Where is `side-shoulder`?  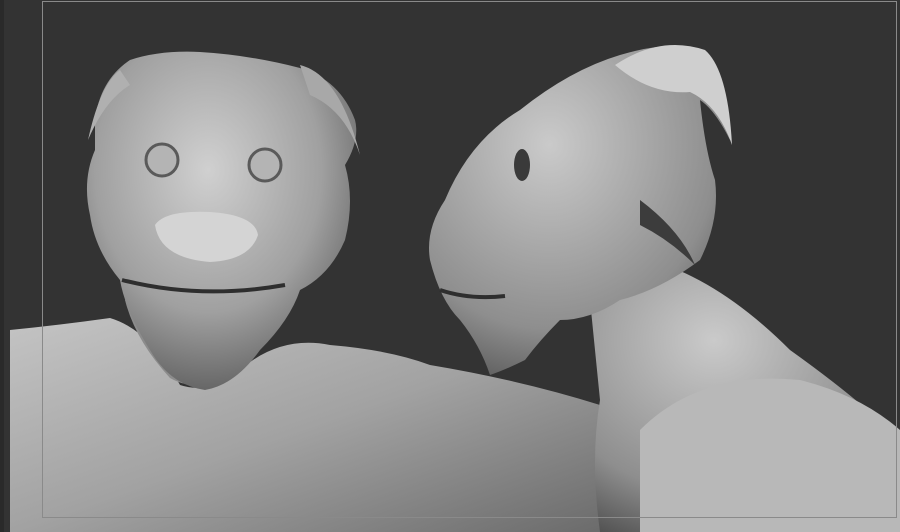 side-shoulder is located at coordinates (770, 455).